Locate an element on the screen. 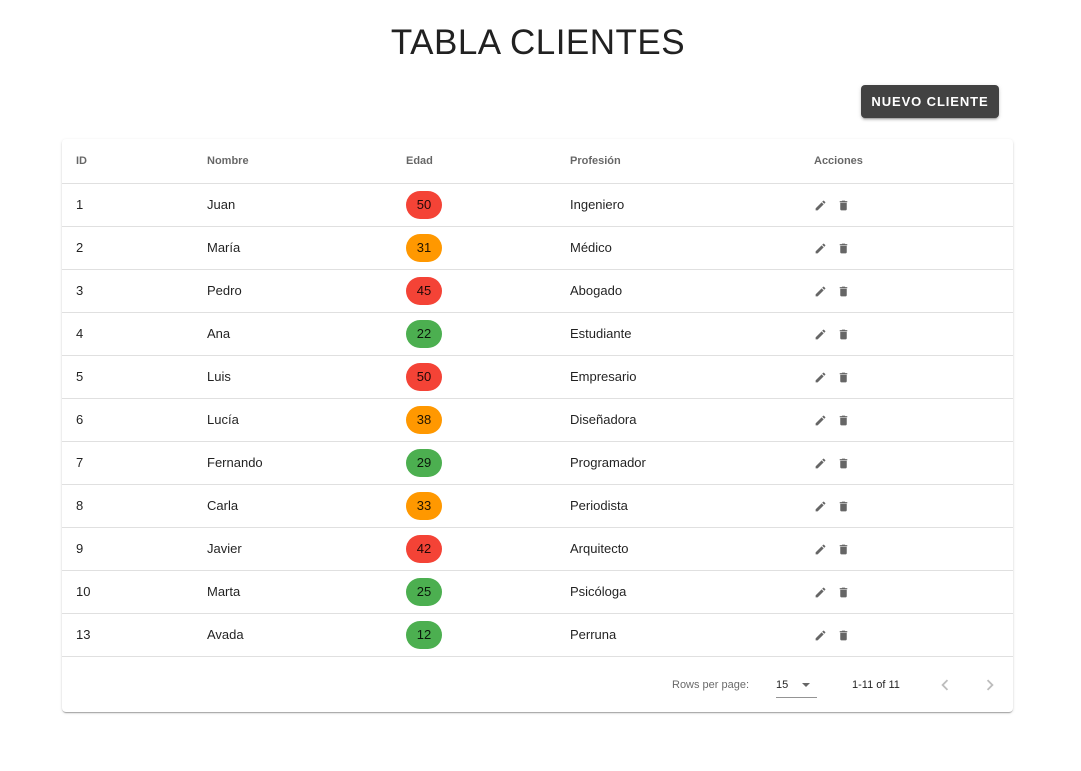 This screenshot has height=771, width=1081. cell-profesion: Diseñadora is located at coordinates (692, 420).